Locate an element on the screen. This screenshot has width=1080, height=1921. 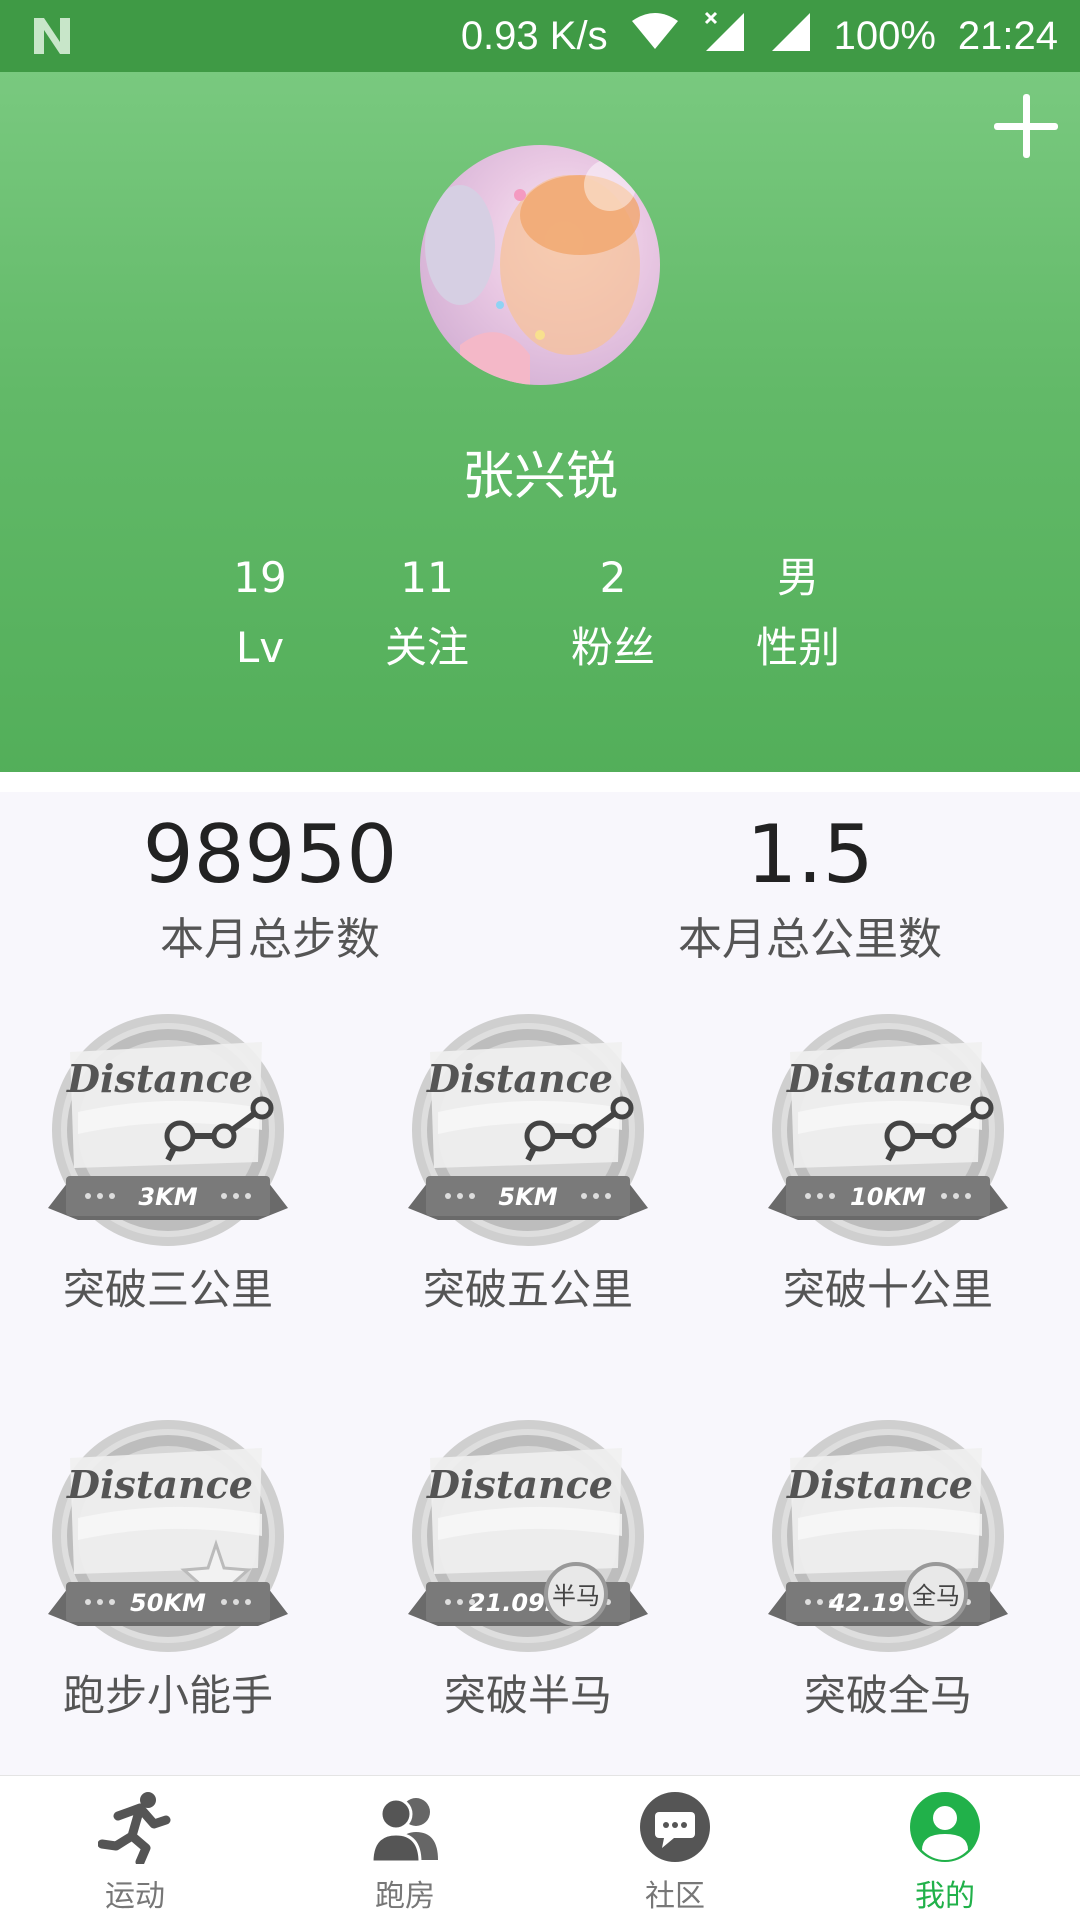
svg-text: 3KM is located at coordinates (167, 1197).